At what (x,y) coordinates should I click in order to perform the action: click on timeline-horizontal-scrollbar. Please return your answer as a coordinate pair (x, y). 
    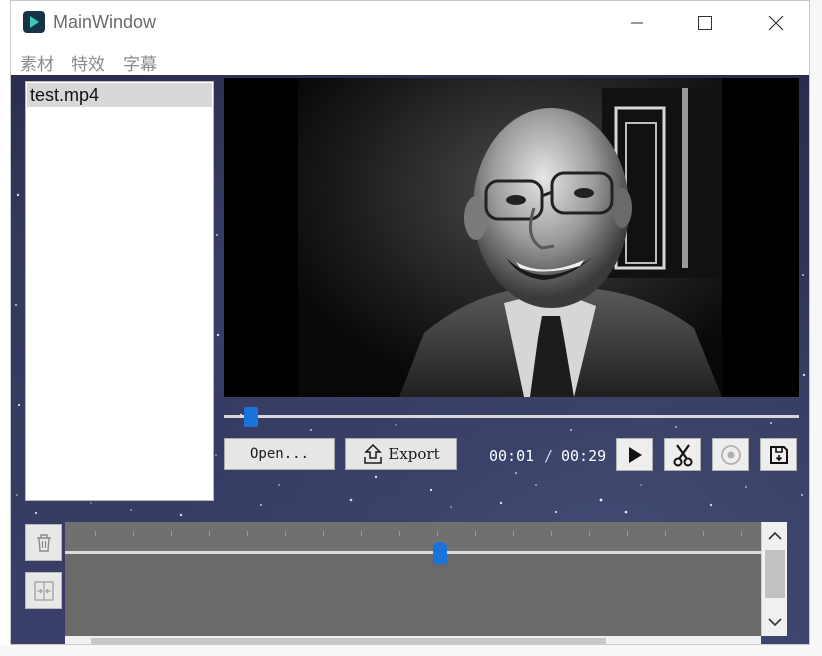
    Looking at the image, I should click on (413, 640).